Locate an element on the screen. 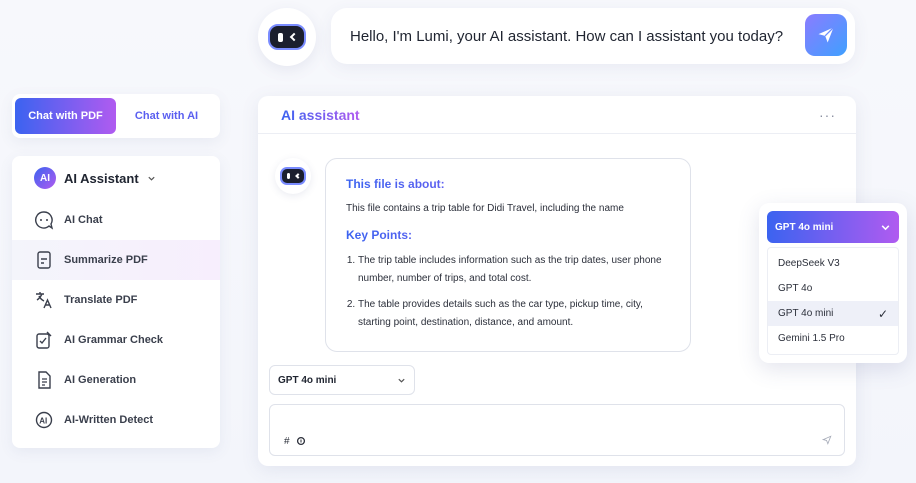 The image size is (916, 483). document-summary-icon is located at coordinates (44, 260).